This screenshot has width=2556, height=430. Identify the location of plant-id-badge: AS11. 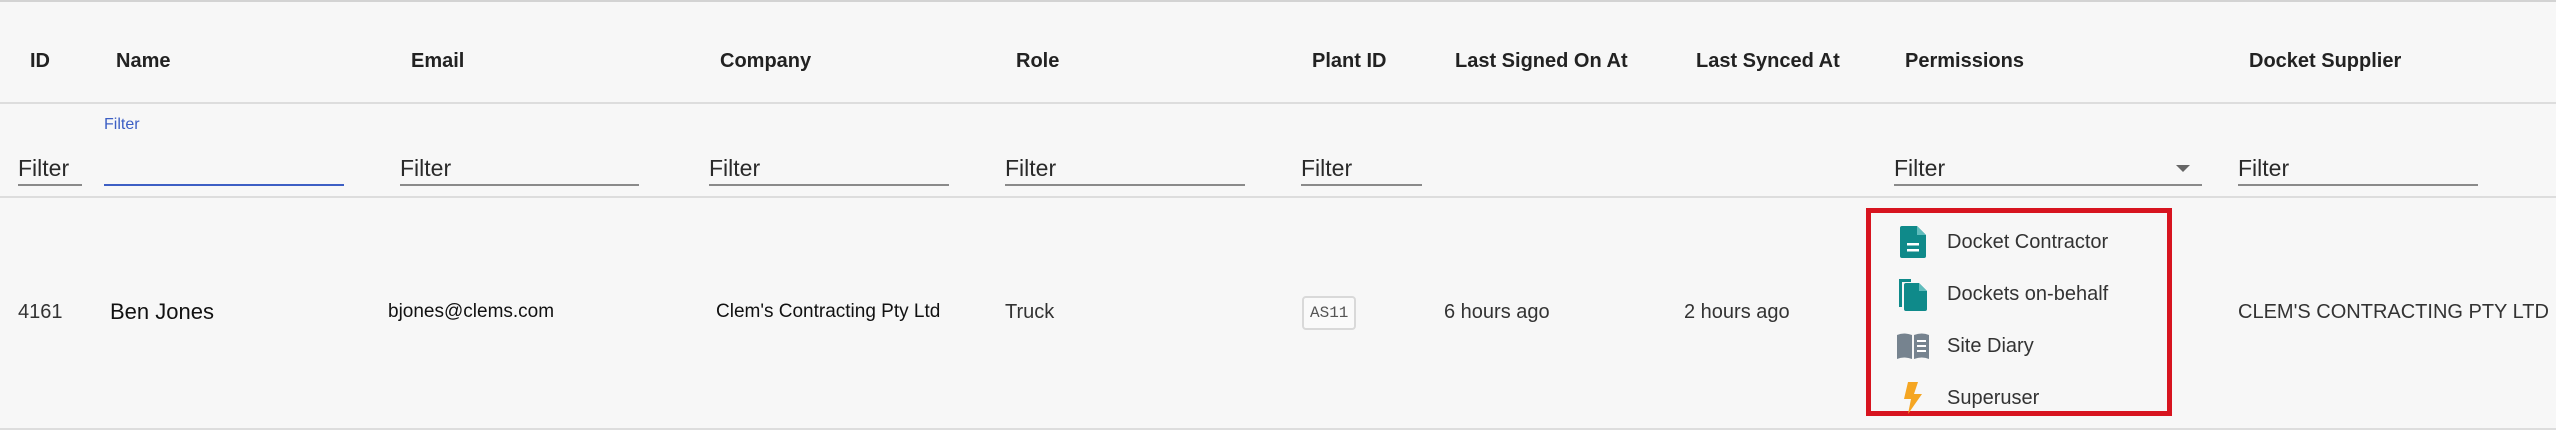
(1329, 312).